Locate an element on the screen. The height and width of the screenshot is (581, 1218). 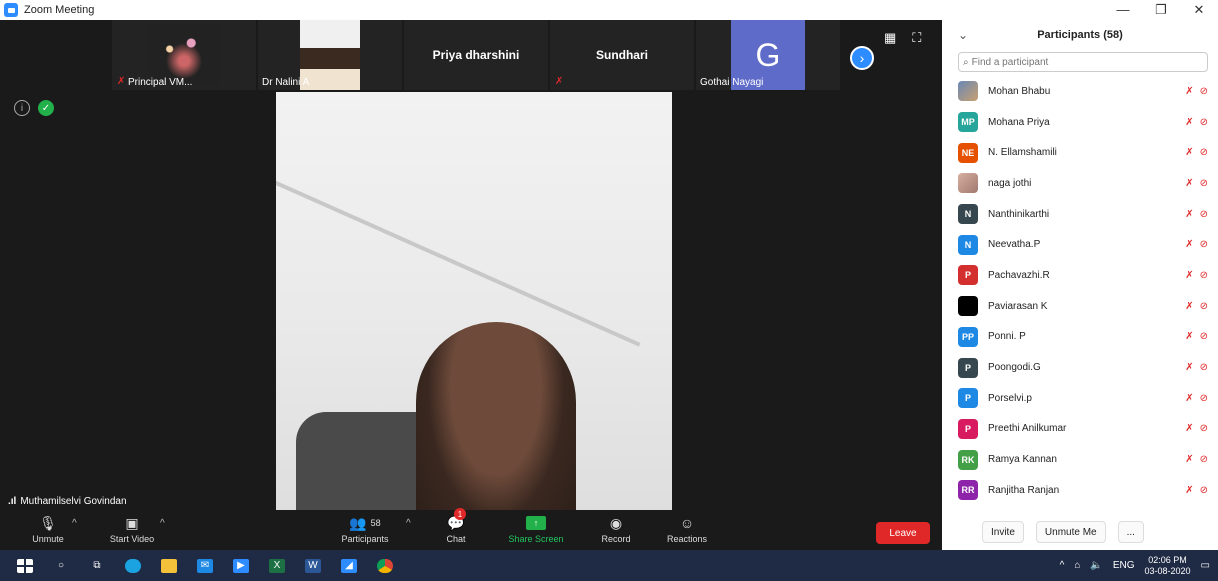
avatar: P is located at coordinates (968, 367).